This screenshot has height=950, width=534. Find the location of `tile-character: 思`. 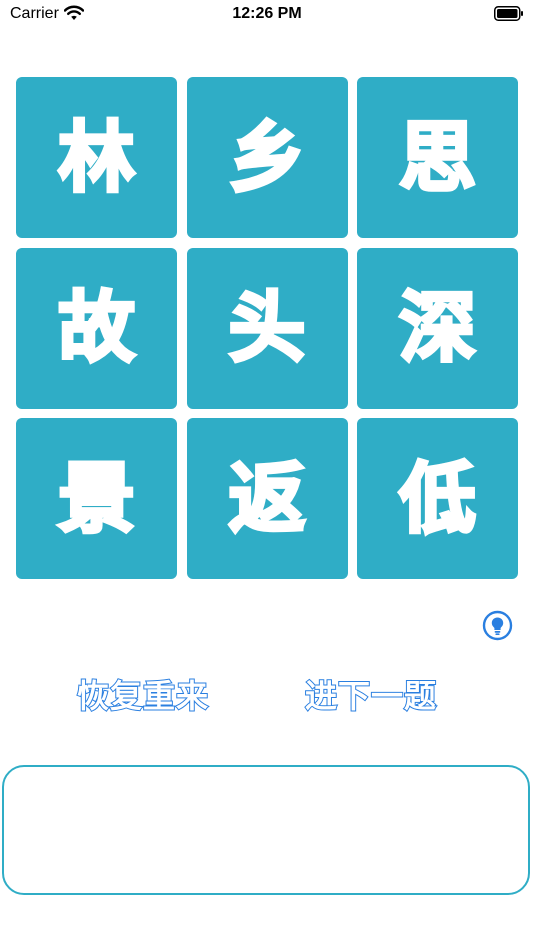

tile-character: 思 is located at coordinates (438, 157).